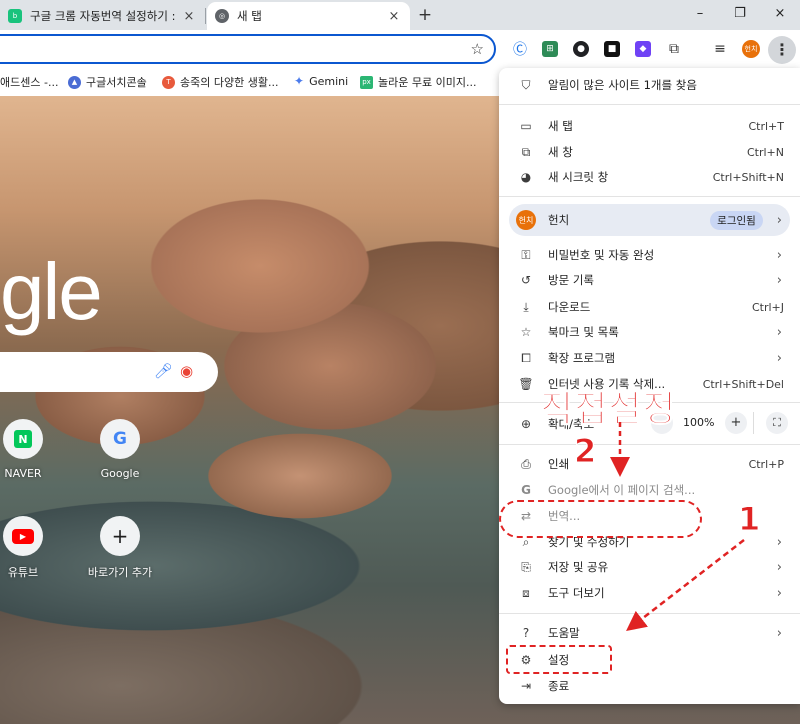  Describe the element at coordinates (649, 593) in the screenshot. I see `menu-more-tools: ⧈ 도구 더보기 ›` at that location.